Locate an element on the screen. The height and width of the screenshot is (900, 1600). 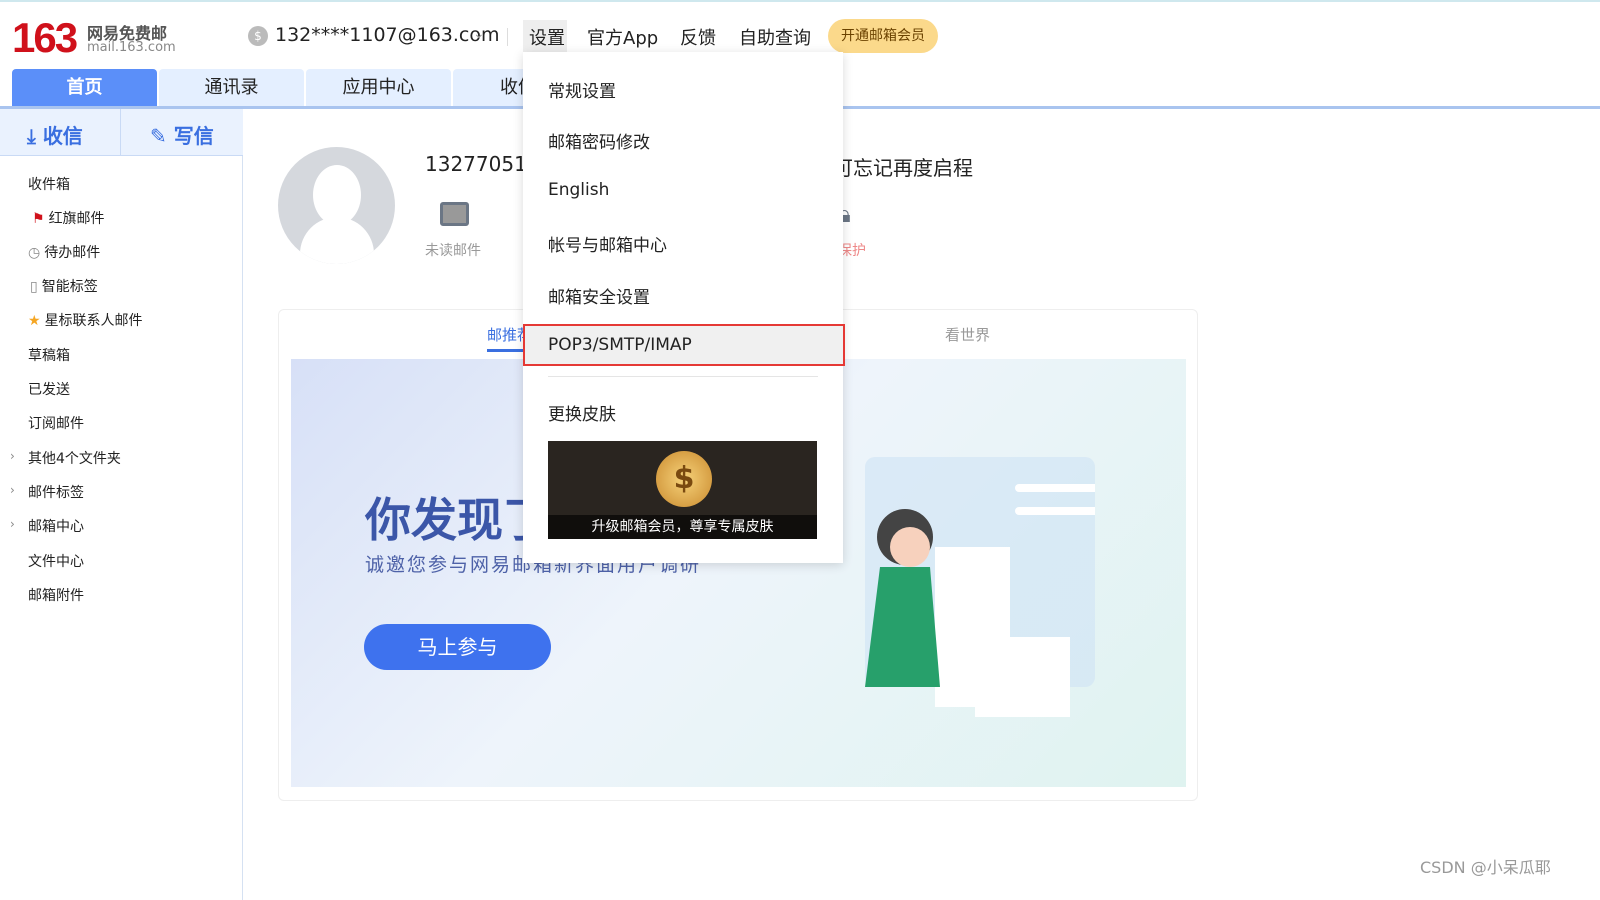
avatar is located at coordinates (336, 205).